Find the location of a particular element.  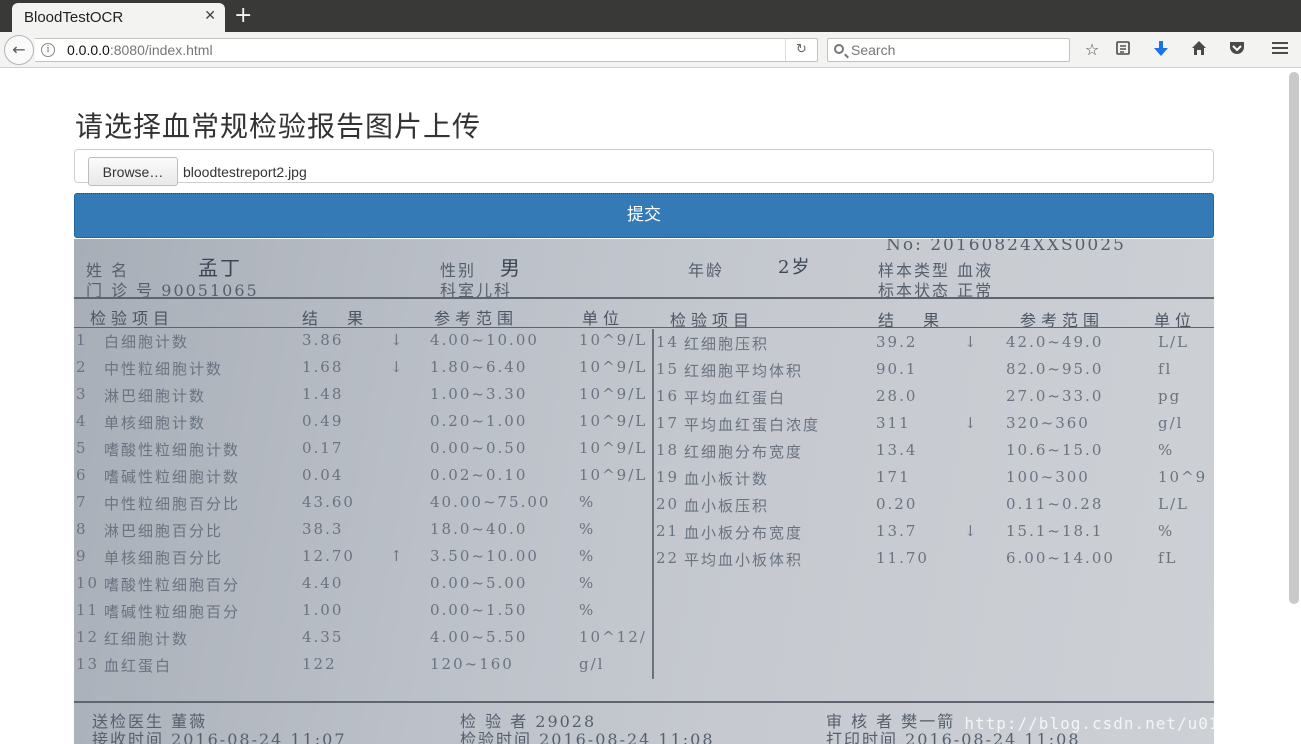

submit-button: 提交 is located at coordinates (644, 215).